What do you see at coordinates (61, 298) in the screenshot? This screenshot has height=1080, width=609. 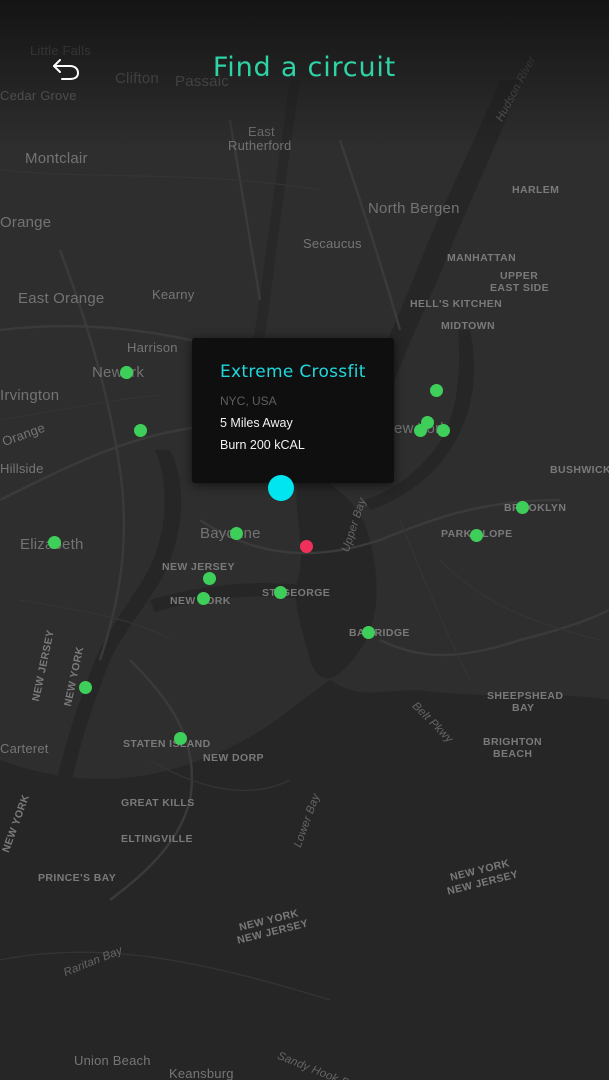 I see `map-place-label: East Orange` at bounding box center [61, 298].